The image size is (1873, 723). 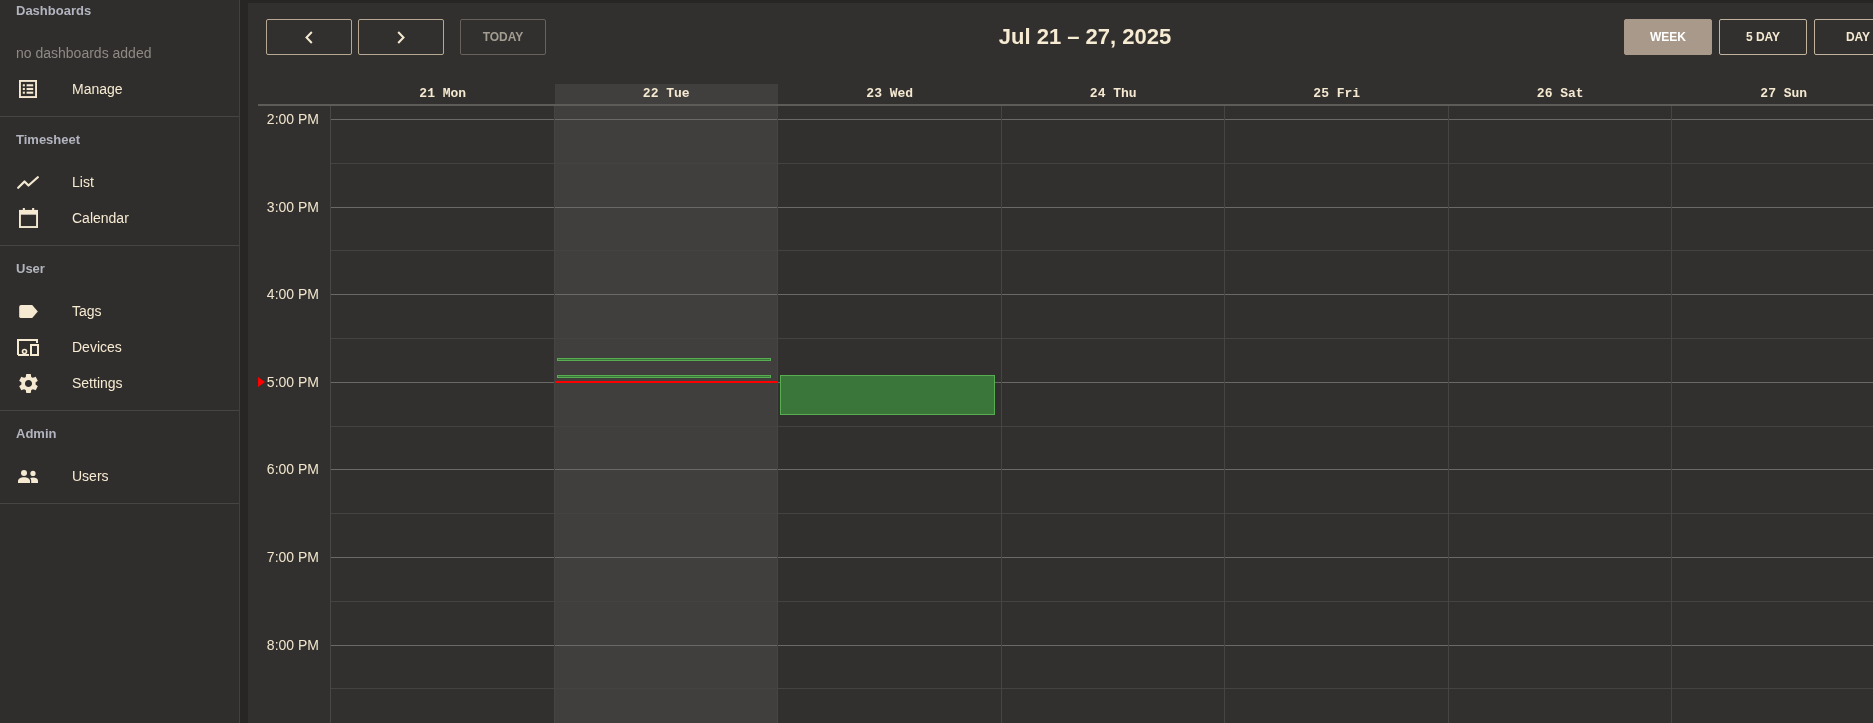 What do you see at coordinates (119, 218) in the screenshot?
I see `sidebar-item: Calendar` at bounding box center [119, 218].